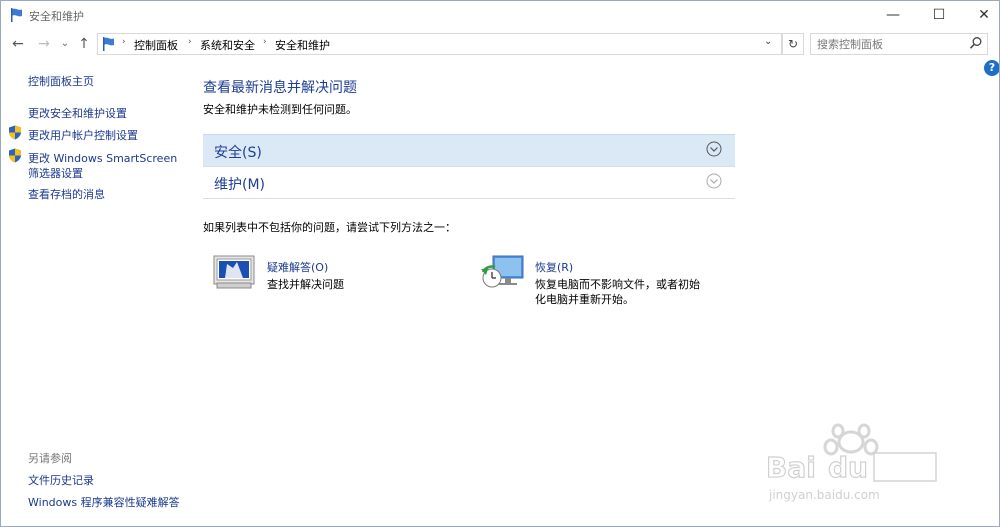 The width and height of the screenshot is (1000, 527). What do you see at coordinates (617, 292) in the screenshot?
I see `recovery-description: 恢复电脑而不影响文件，或者初始化电脑并重新开始。` at bounding box center [617, 292].